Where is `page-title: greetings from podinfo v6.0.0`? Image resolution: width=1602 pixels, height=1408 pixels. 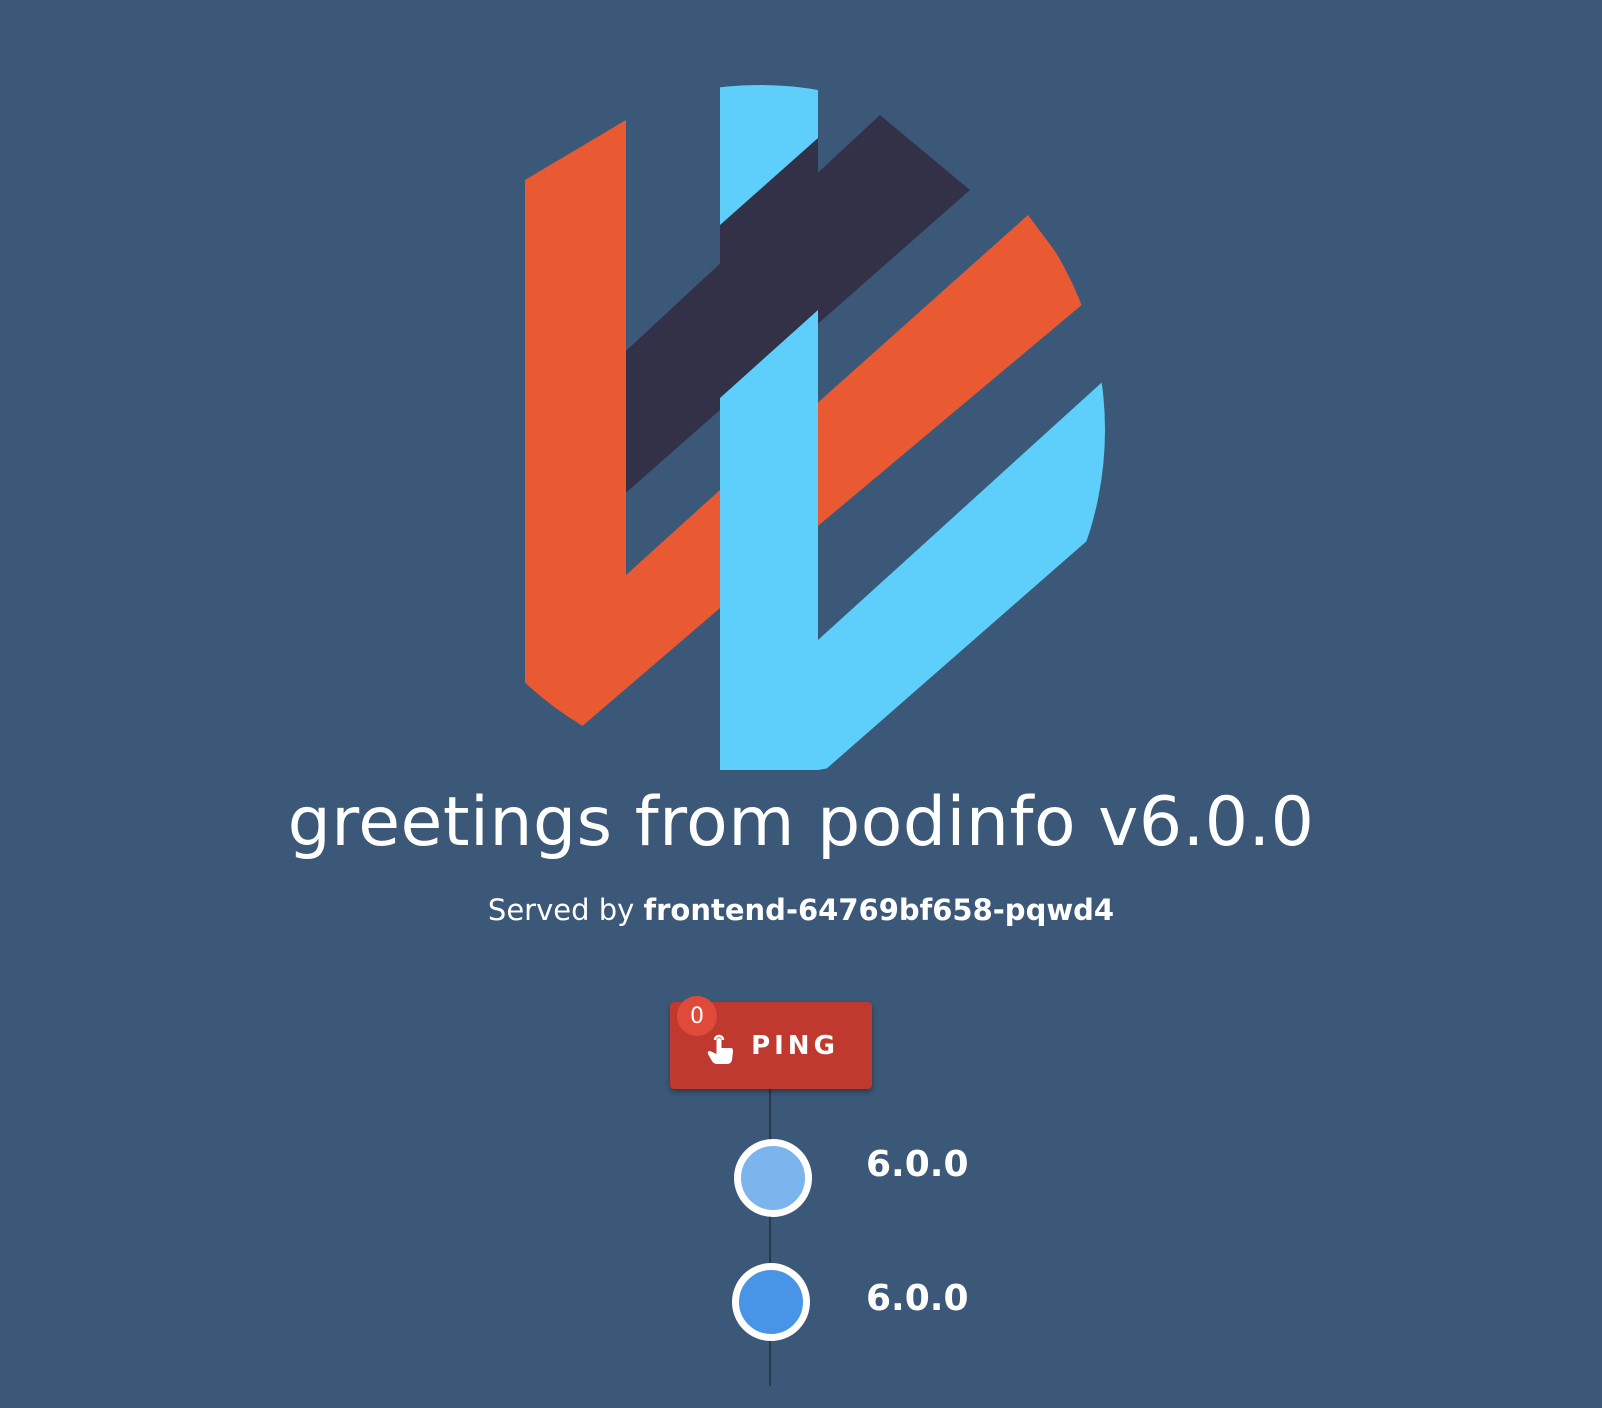 page-title: greetings from podinfo v6.0.0 is located at coordinates (801, 822).